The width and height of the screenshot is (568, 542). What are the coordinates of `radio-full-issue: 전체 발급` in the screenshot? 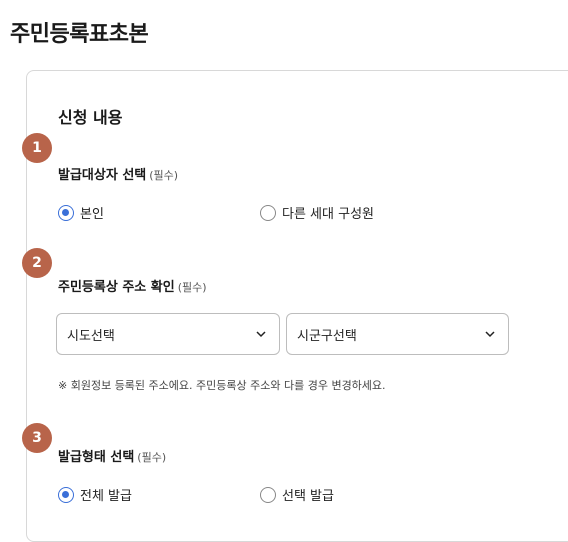 It's located at (95, 494).